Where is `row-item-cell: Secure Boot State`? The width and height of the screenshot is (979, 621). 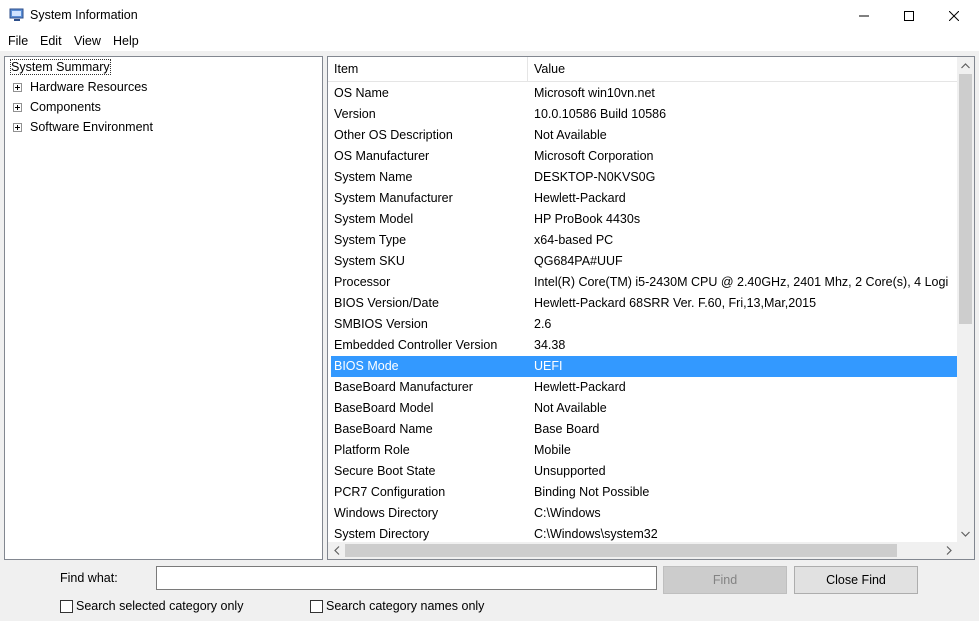 row-item-cell: Secure Boot State is located at coordinates (385, 471).